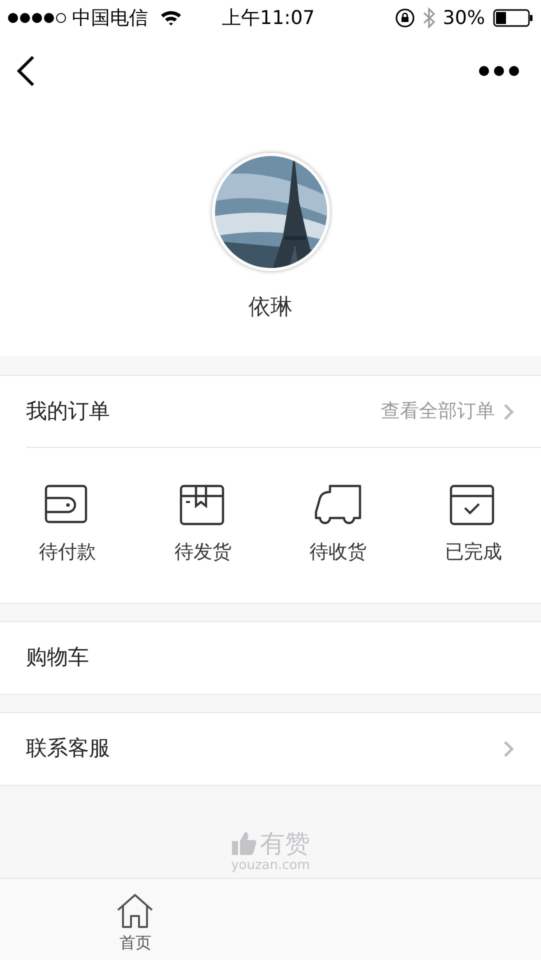 The image size is (541, 960). I want to click on thumbs-up-icon, so click(244, 843).